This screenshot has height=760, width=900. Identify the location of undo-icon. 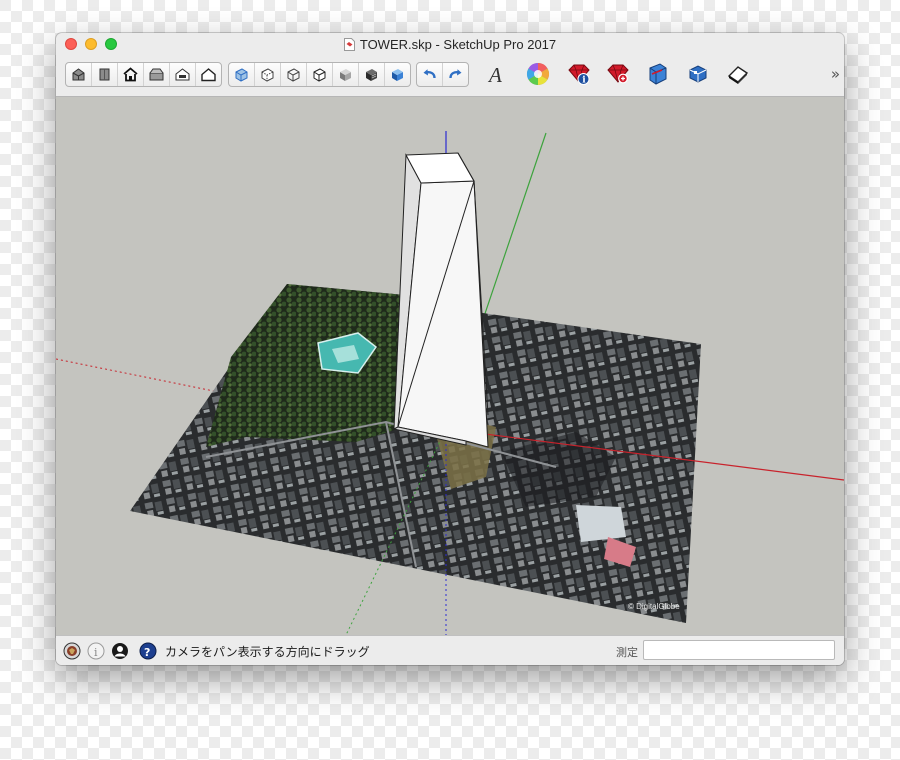
(429, 74).